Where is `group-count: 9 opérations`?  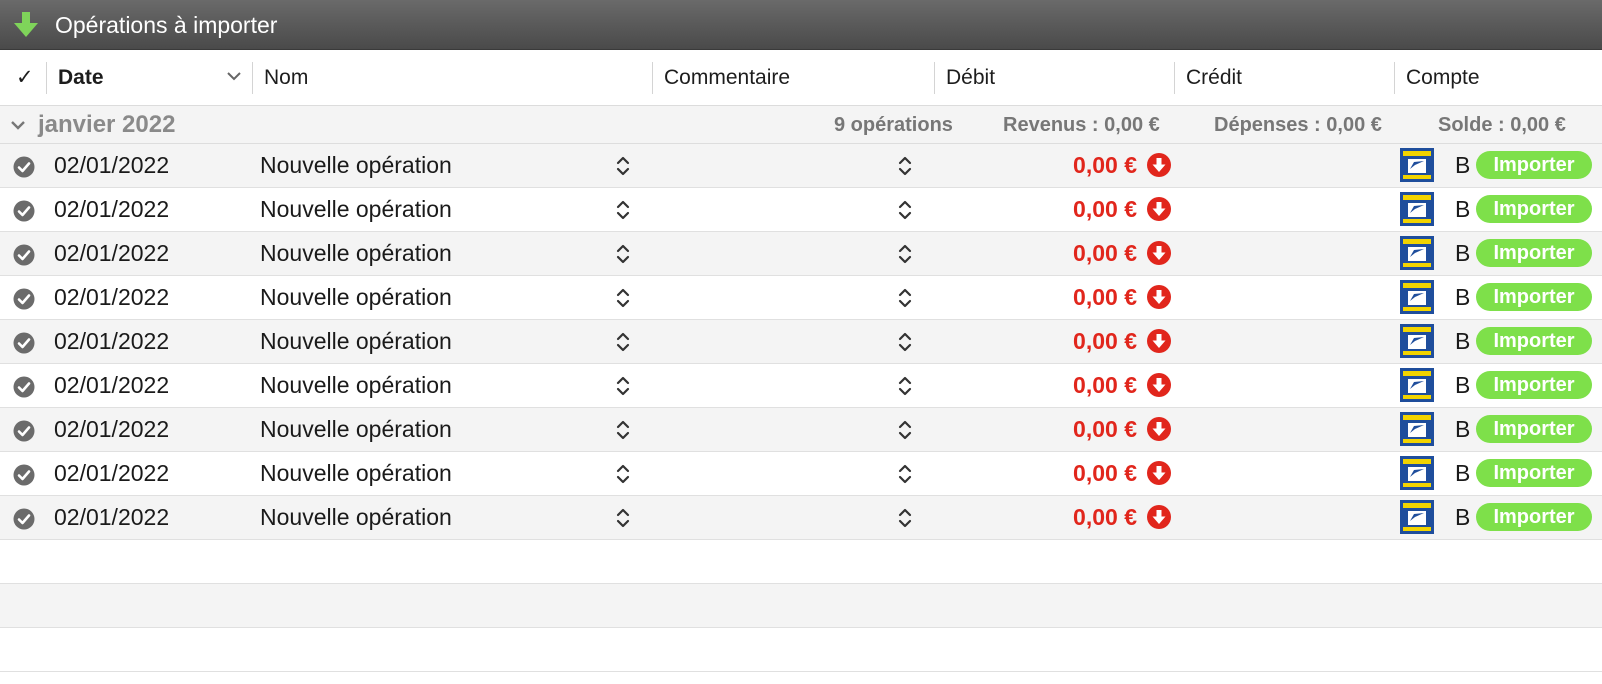 group-count: 9 opérations is located at coordinates (893, 125).